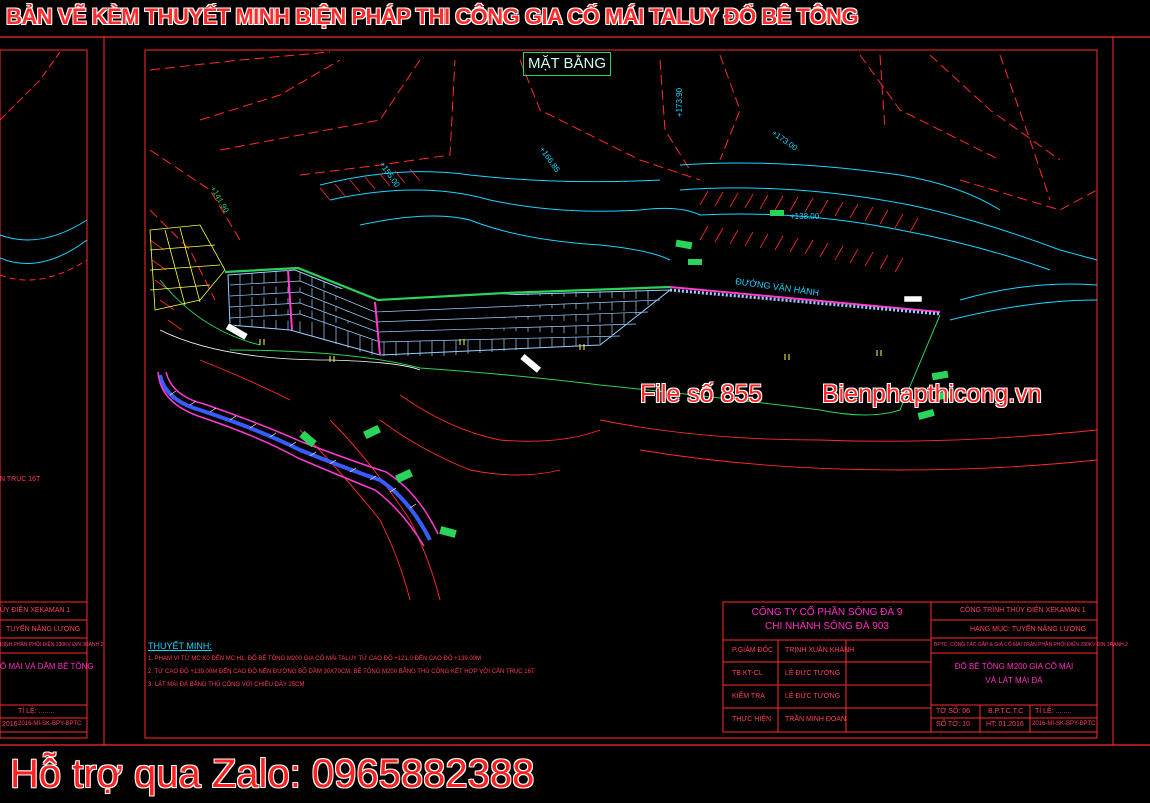 The width and height of the screenshot is (1150, 803). What do you see at coordinates (747, 673) in the screenshot?
I see `tb-role: TB.KT-CL` at bounding box center [747, 673].